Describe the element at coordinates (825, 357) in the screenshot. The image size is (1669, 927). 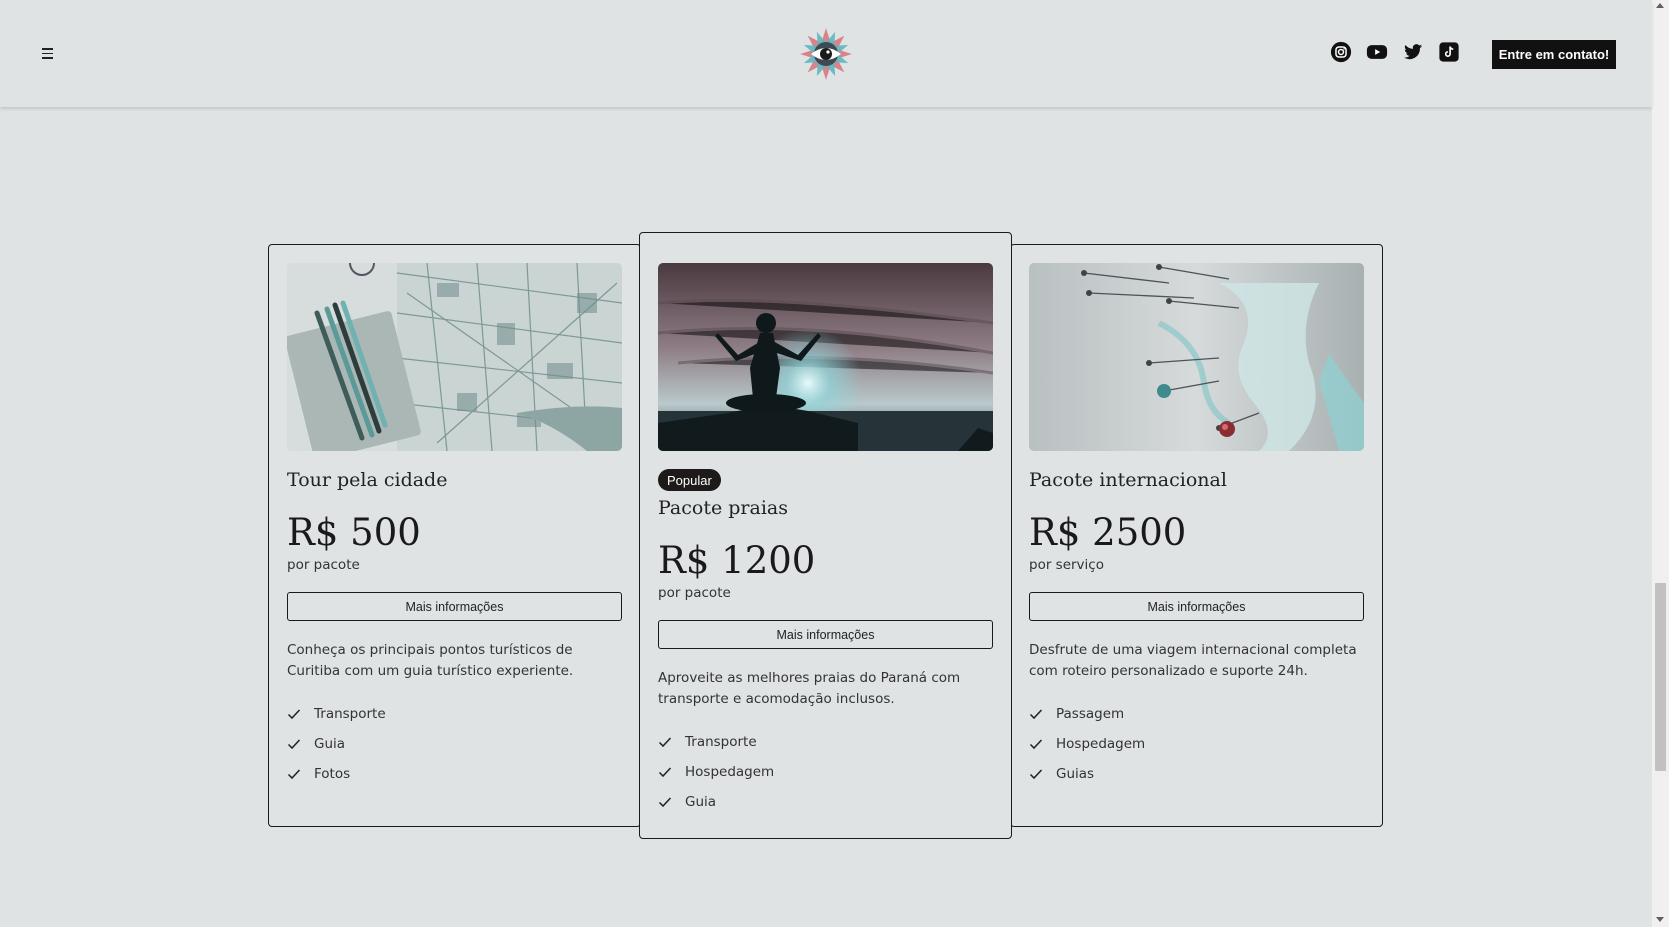
I see `yoga-beach-image` at that location.